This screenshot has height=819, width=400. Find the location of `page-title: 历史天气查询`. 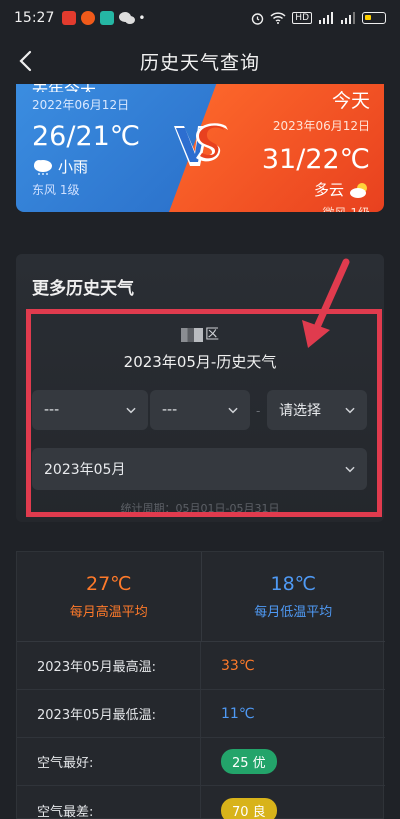

page-title: 历史天气查询 is located at coordinates (199, 62).